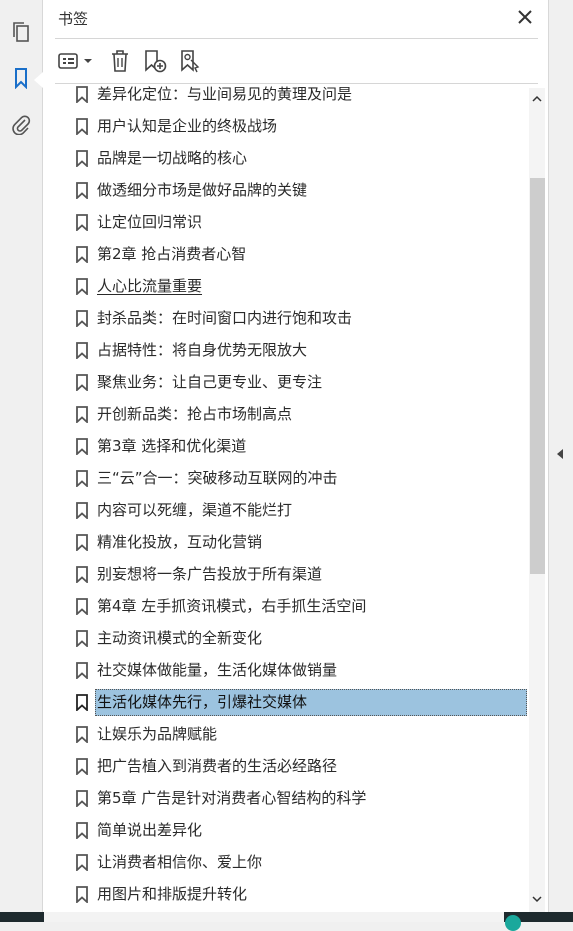 The width and height of the screenshot is (573, 931). I want to click on taskbar-app-icon, so click(513, 923).